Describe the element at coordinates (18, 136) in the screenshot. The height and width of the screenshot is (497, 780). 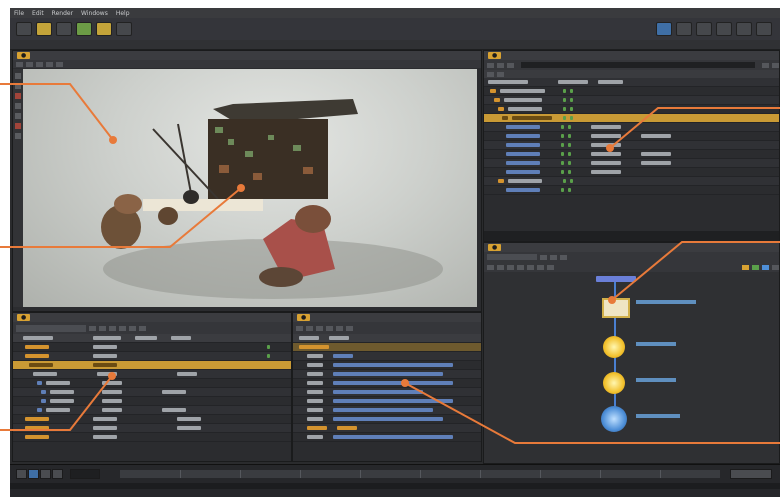
I see `grid-icon` at that location.